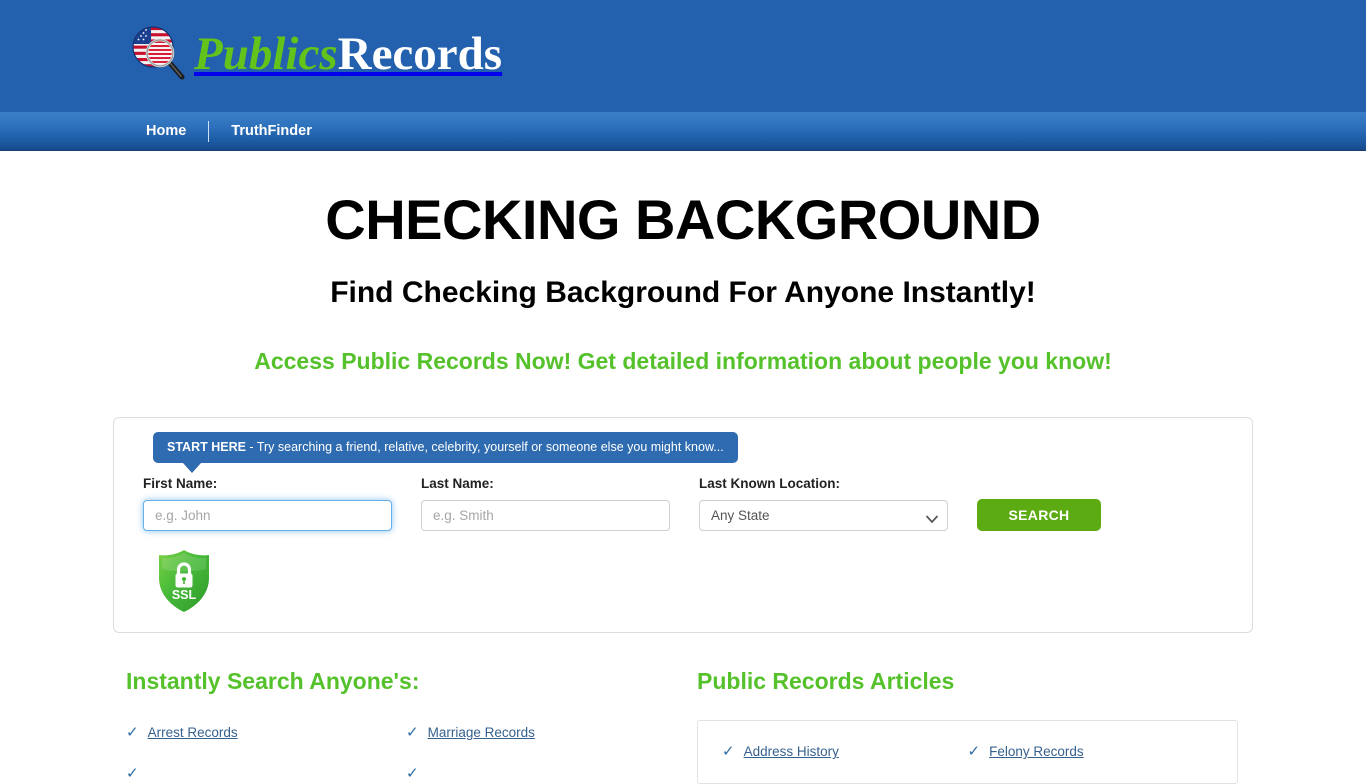 This screenshot has height=784, width=1366. What do you see at coordinates (166, 131) in the screenshot?
I see `nav-item-home: Home` at bounding box center [166, 131].